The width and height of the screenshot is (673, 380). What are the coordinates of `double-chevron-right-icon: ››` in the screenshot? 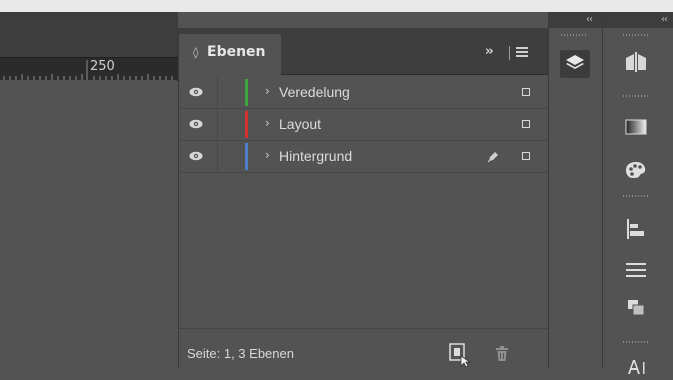 It's located at (489, 51).